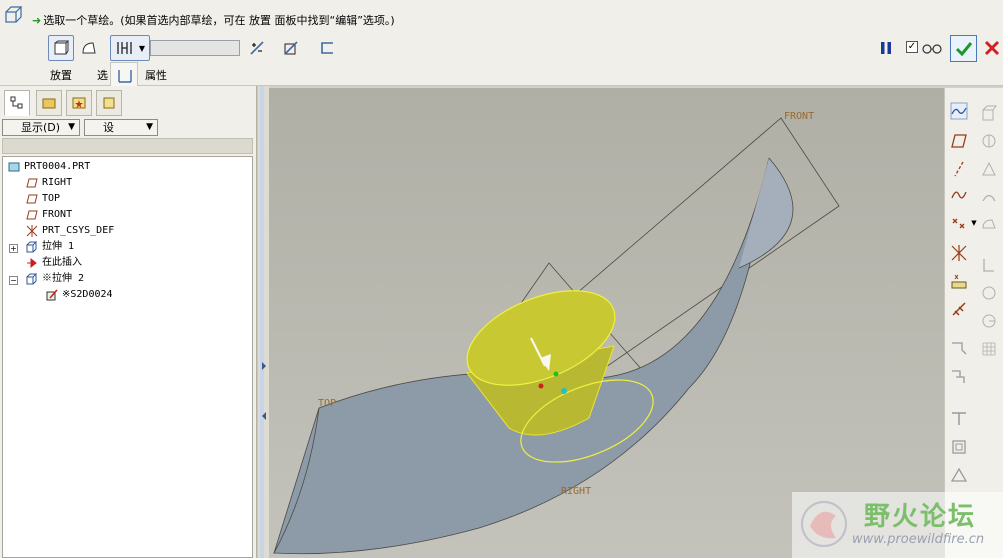 The image size is (1003, 558). What do you see at coordinates (213, 20) in the screenshot?
I see `message-prompt: ➜ 选取一个草绘。(如果首选内部草绘，可在 放置 面板中找到“编辑”选项。)` at bounding box center [213, 20].